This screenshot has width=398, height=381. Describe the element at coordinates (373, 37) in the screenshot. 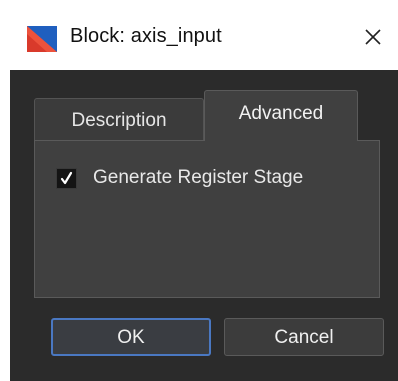

I see `close-icon` at that location.